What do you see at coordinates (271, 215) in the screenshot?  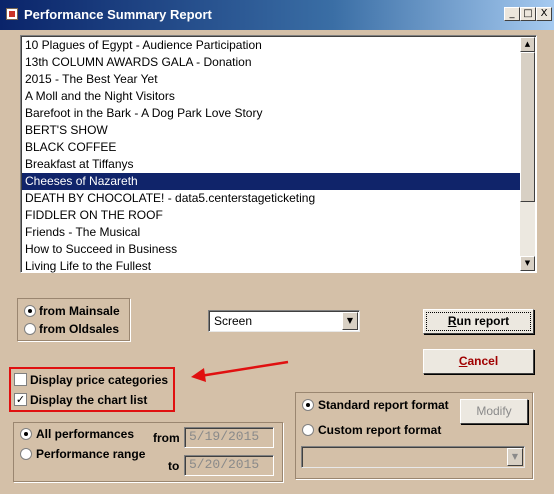 I see `list-item: FIDDLER ON THE ROOF` at bounding box center [271, 215].